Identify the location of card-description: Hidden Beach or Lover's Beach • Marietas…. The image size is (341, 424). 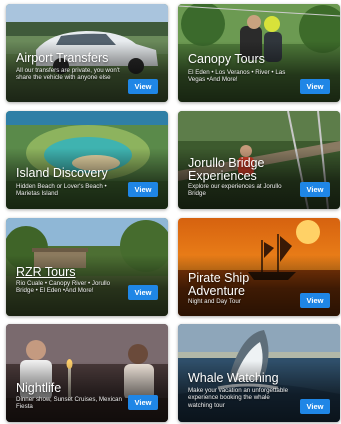
(61, 190).